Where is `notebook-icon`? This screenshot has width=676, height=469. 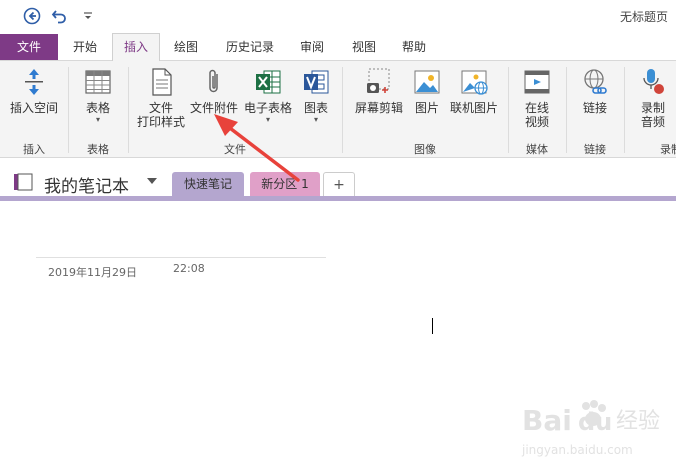 notebook-icon is located at coordinates (24, 182).